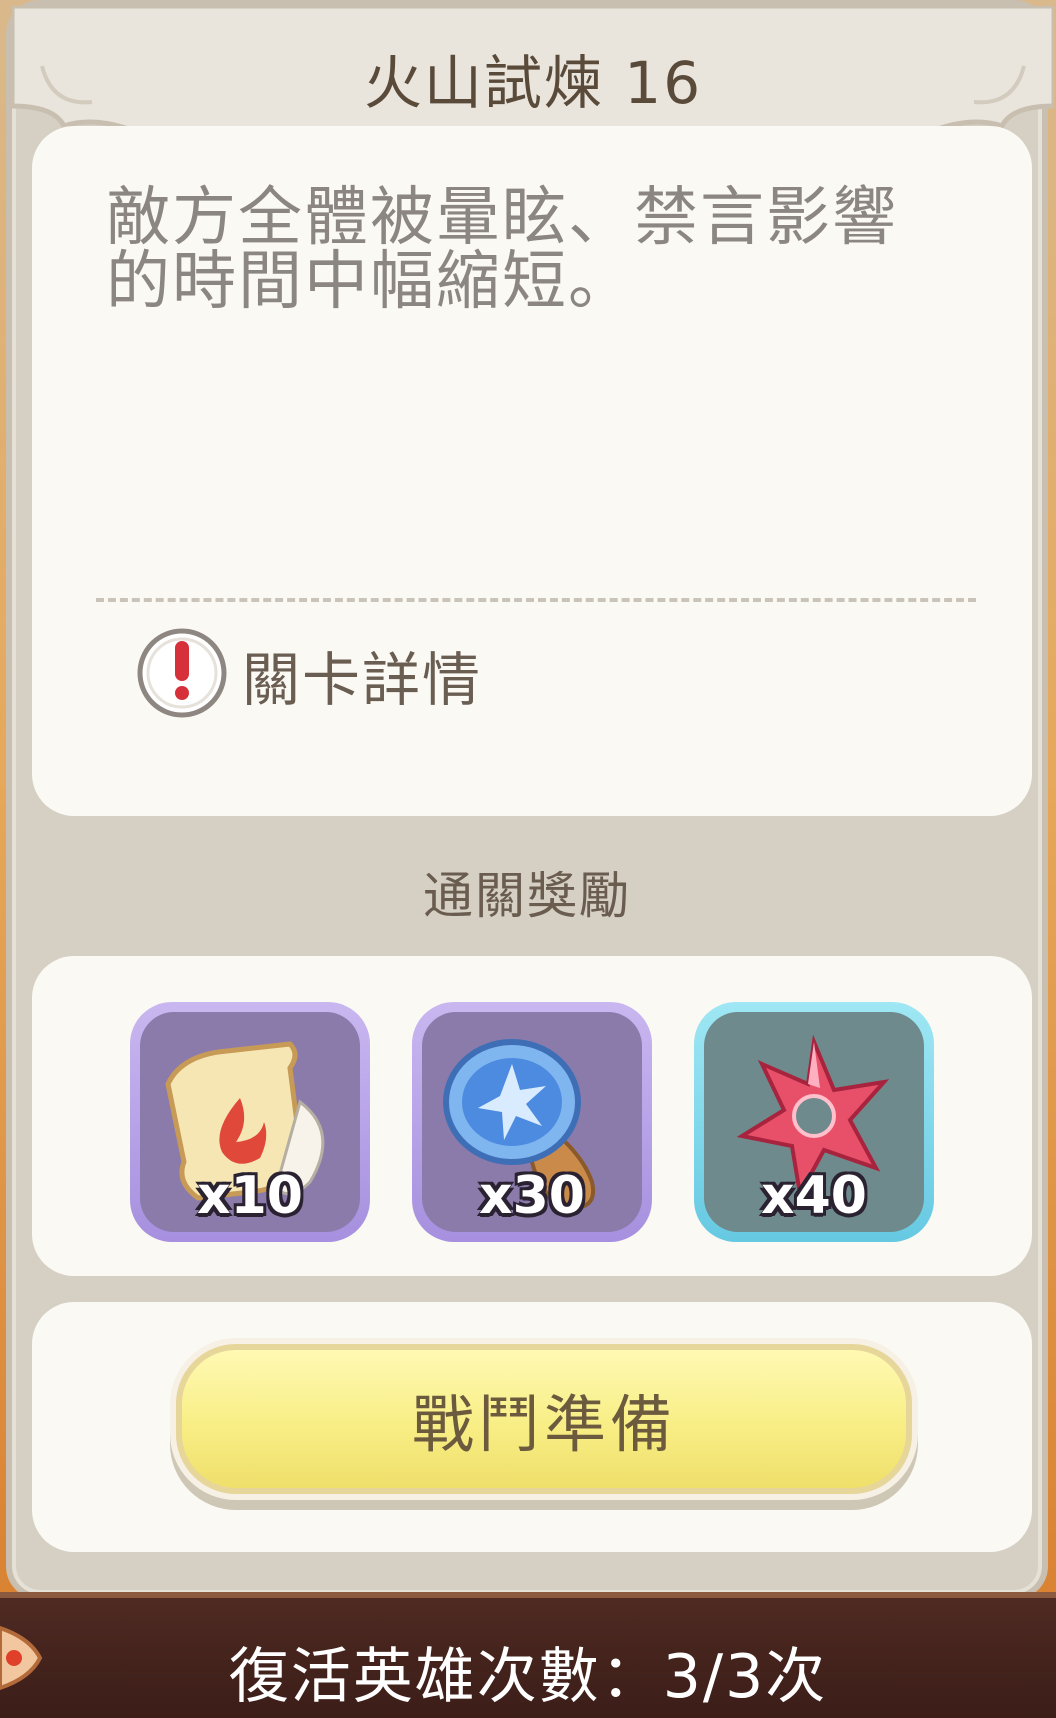 This screenshot has height=1718, width=1056. I want to click on revive-count: 復活英雄次數：3/3次, so click(528, 1677).